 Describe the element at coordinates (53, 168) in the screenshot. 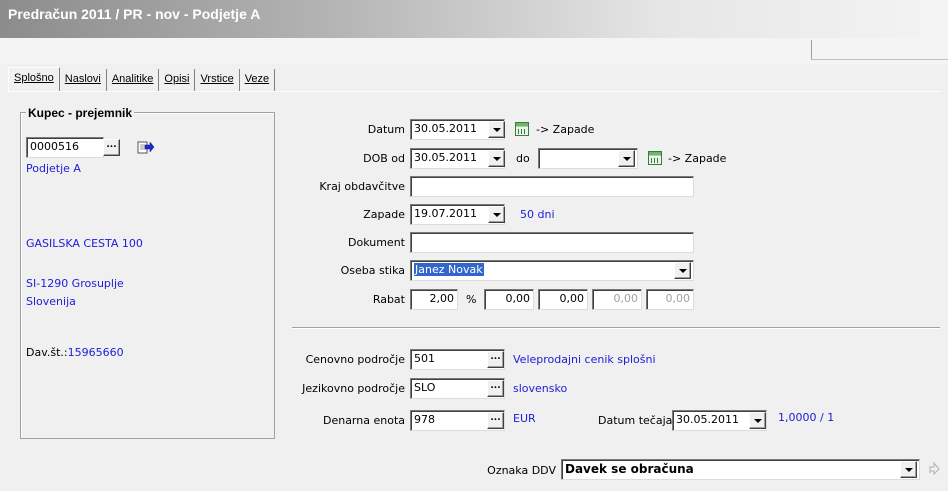

I see `buyer-name: Podjetje A` at that location.